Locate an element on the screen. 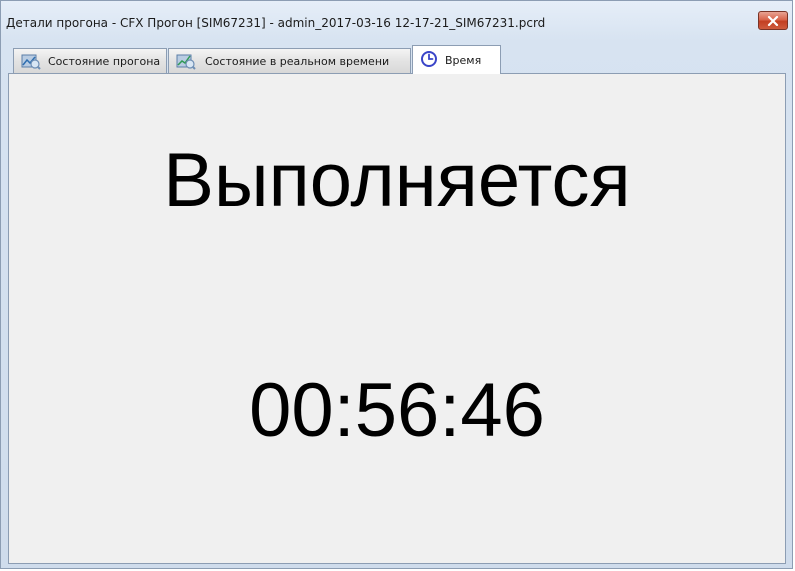 The image size is (795, 571). tab-time-label: Время is located at coordinates (463, 60).